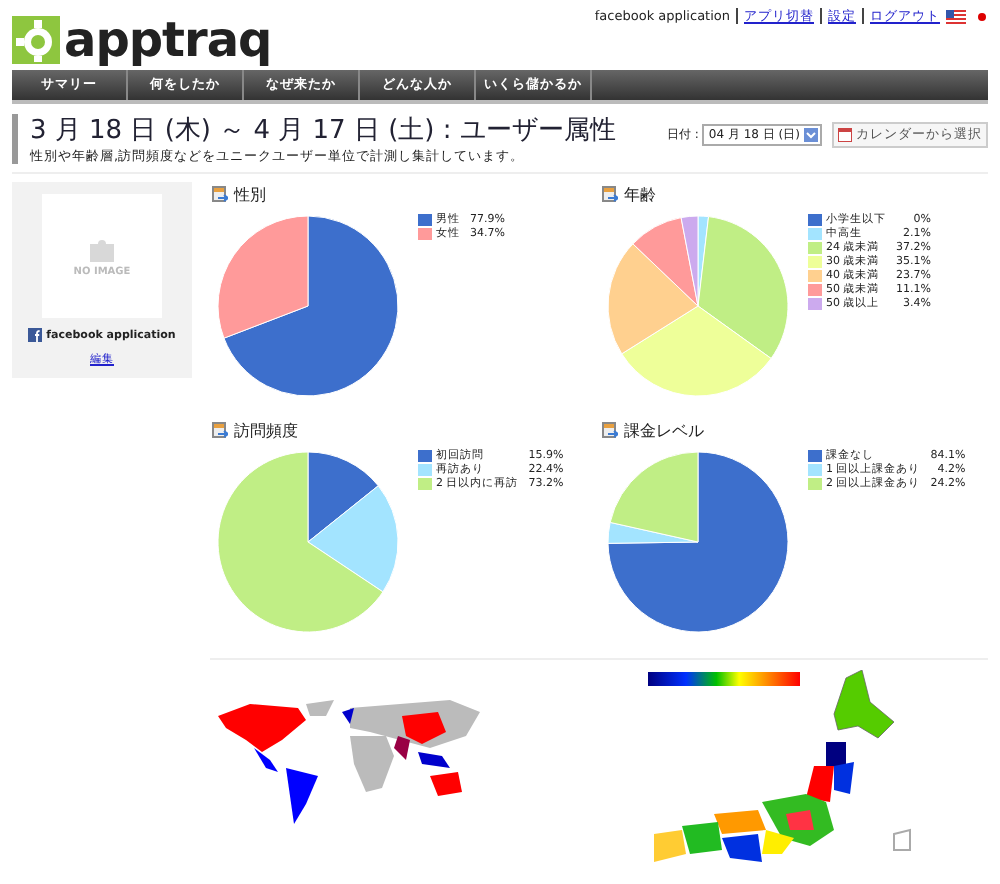 The height and width of the screenshot is (884, 1000). Describe the element at coordinates (36, 39) in the screenshot. I see `gear-logo-icon` at that location.